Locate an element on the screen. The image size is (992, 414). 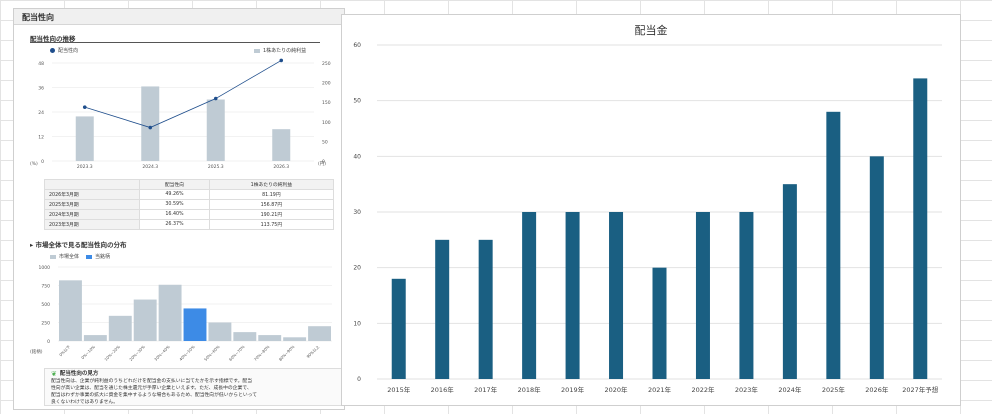
y-right-tick-label: 200 is located at coordinates (326, 84).